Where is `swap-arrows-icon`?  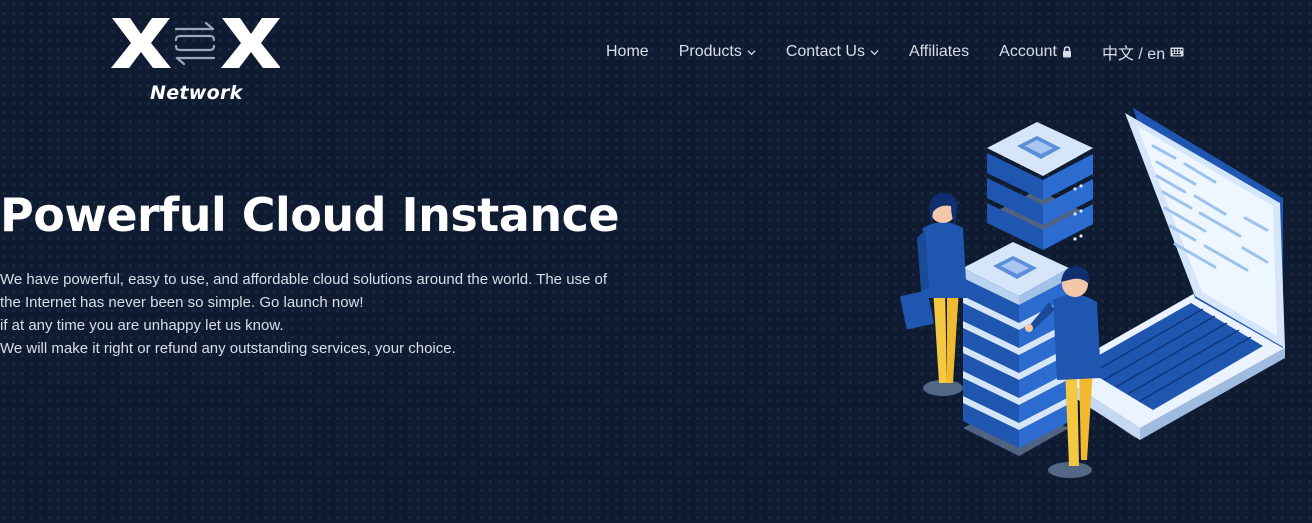 swap-arrows-icon is located at coordinates (195, 43).